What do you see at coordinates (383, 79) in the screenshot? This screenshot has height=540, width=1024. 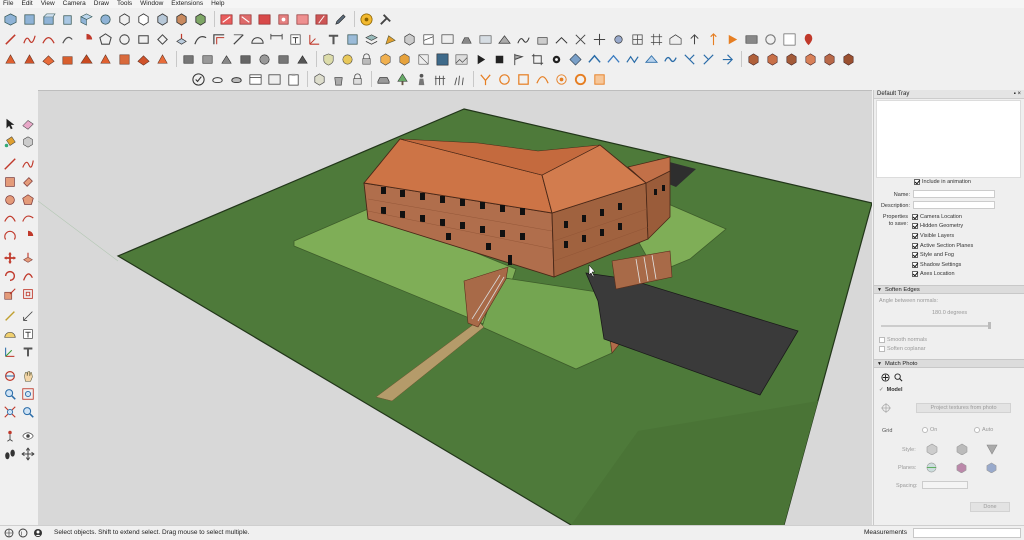 I see `car-icon` at bounding box center [383, 79].